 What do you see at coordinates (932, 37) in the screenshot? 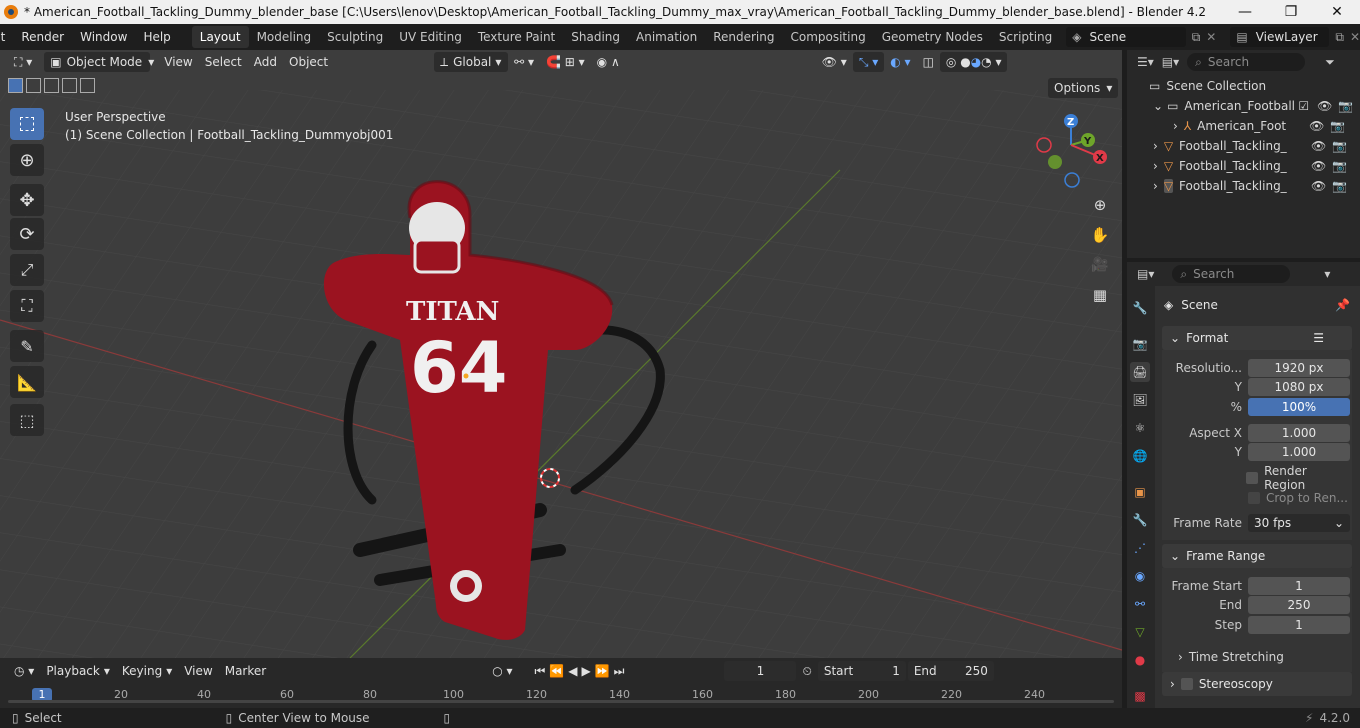
I see `tab-geometry-nodes: Geometry Nodes` at bounding box center [932, 37].